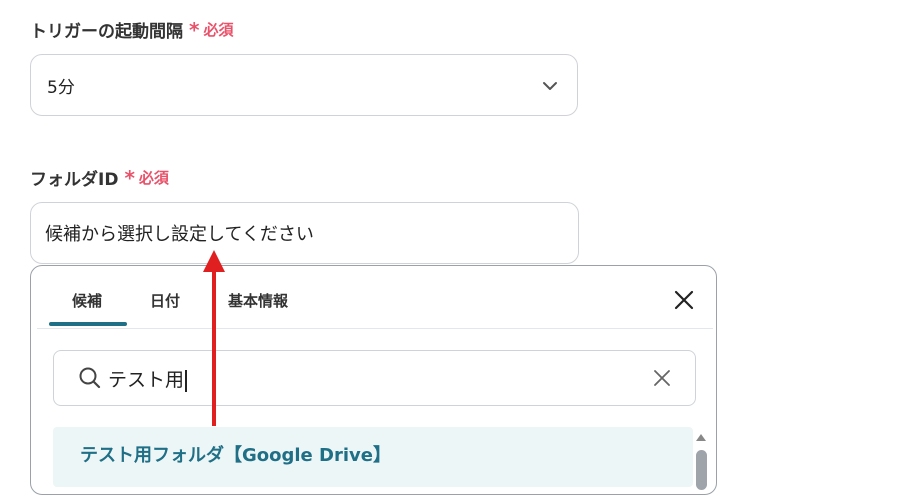 The height and width of the screenshot is (495, 916). What do you see at coordinates (74, 180) in the screenshot?
I see `folder-id-label-text: フォルダID` at bounding box center [74, 180].